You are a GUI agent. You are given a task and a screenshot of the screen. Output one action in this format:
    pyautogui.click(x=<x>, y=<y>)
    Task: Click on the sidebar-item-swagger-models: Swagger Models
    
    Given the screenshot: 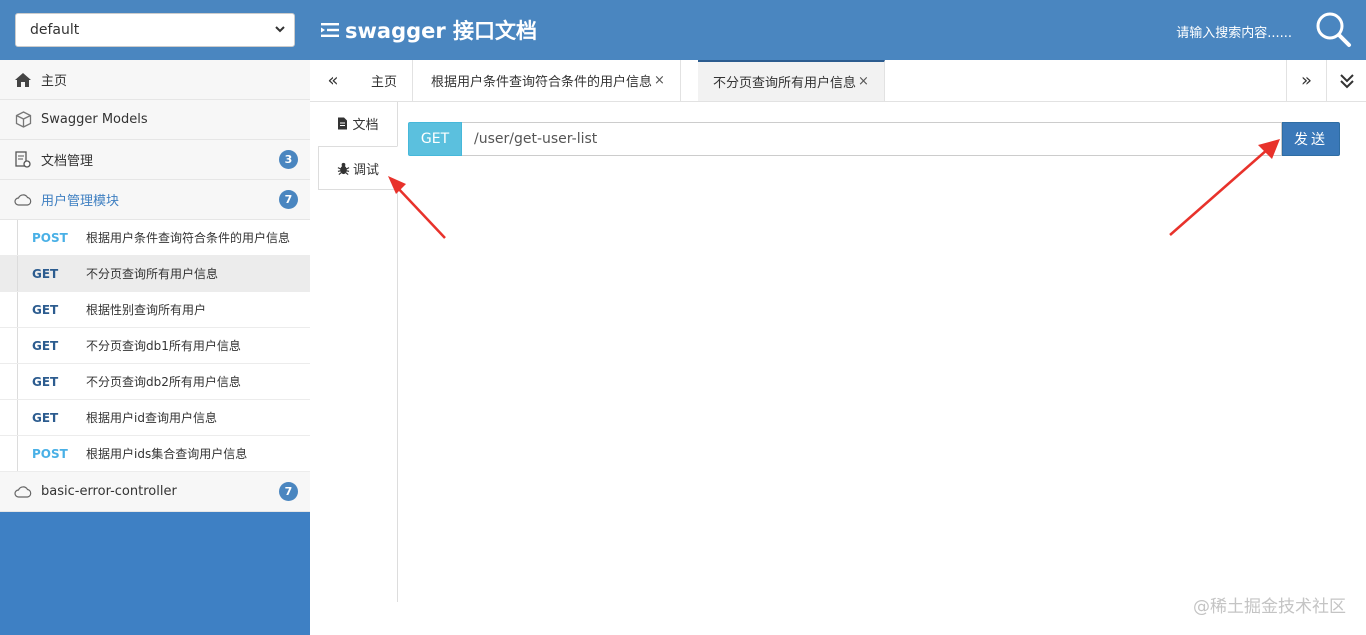 What is the action you would take?
    pyautogui.click(x=155, y=120)
    